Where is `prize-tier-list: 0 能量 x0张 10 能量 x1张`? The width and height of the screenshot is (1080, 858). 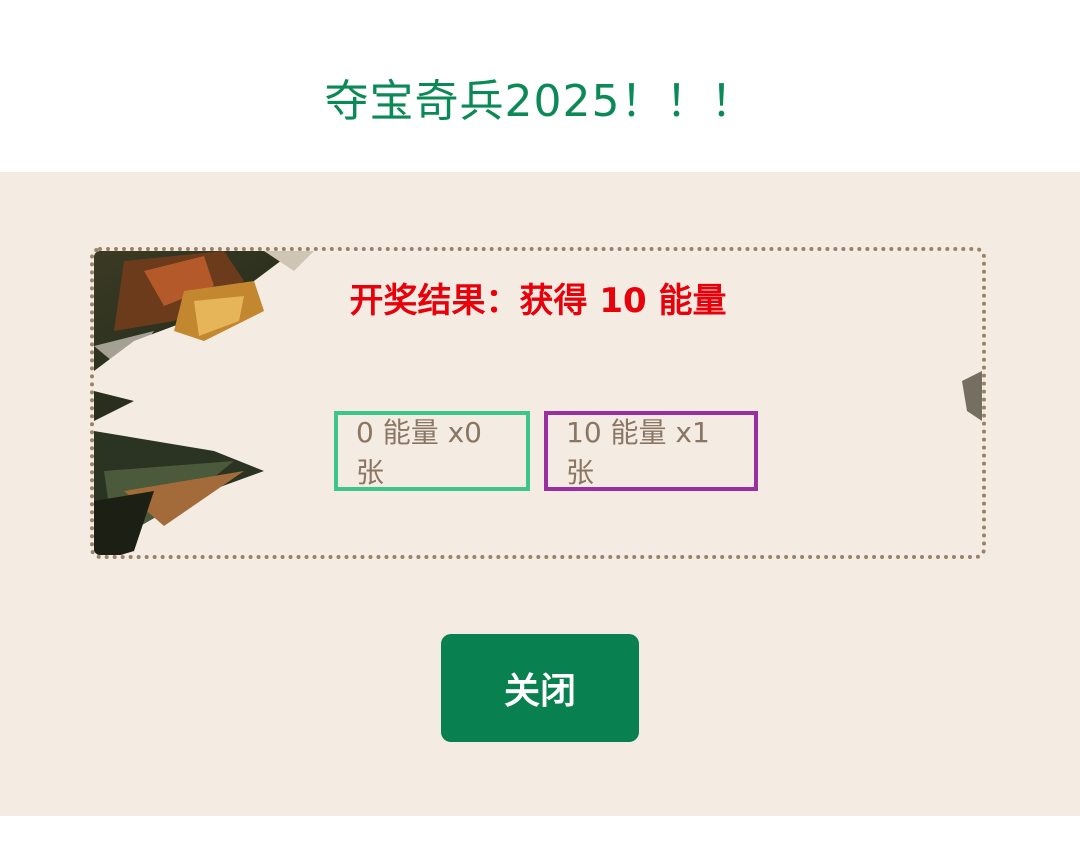 prize-tier-list: 0 能量 x0张 10 能量 x1张 is located at coordinates (546, 451).